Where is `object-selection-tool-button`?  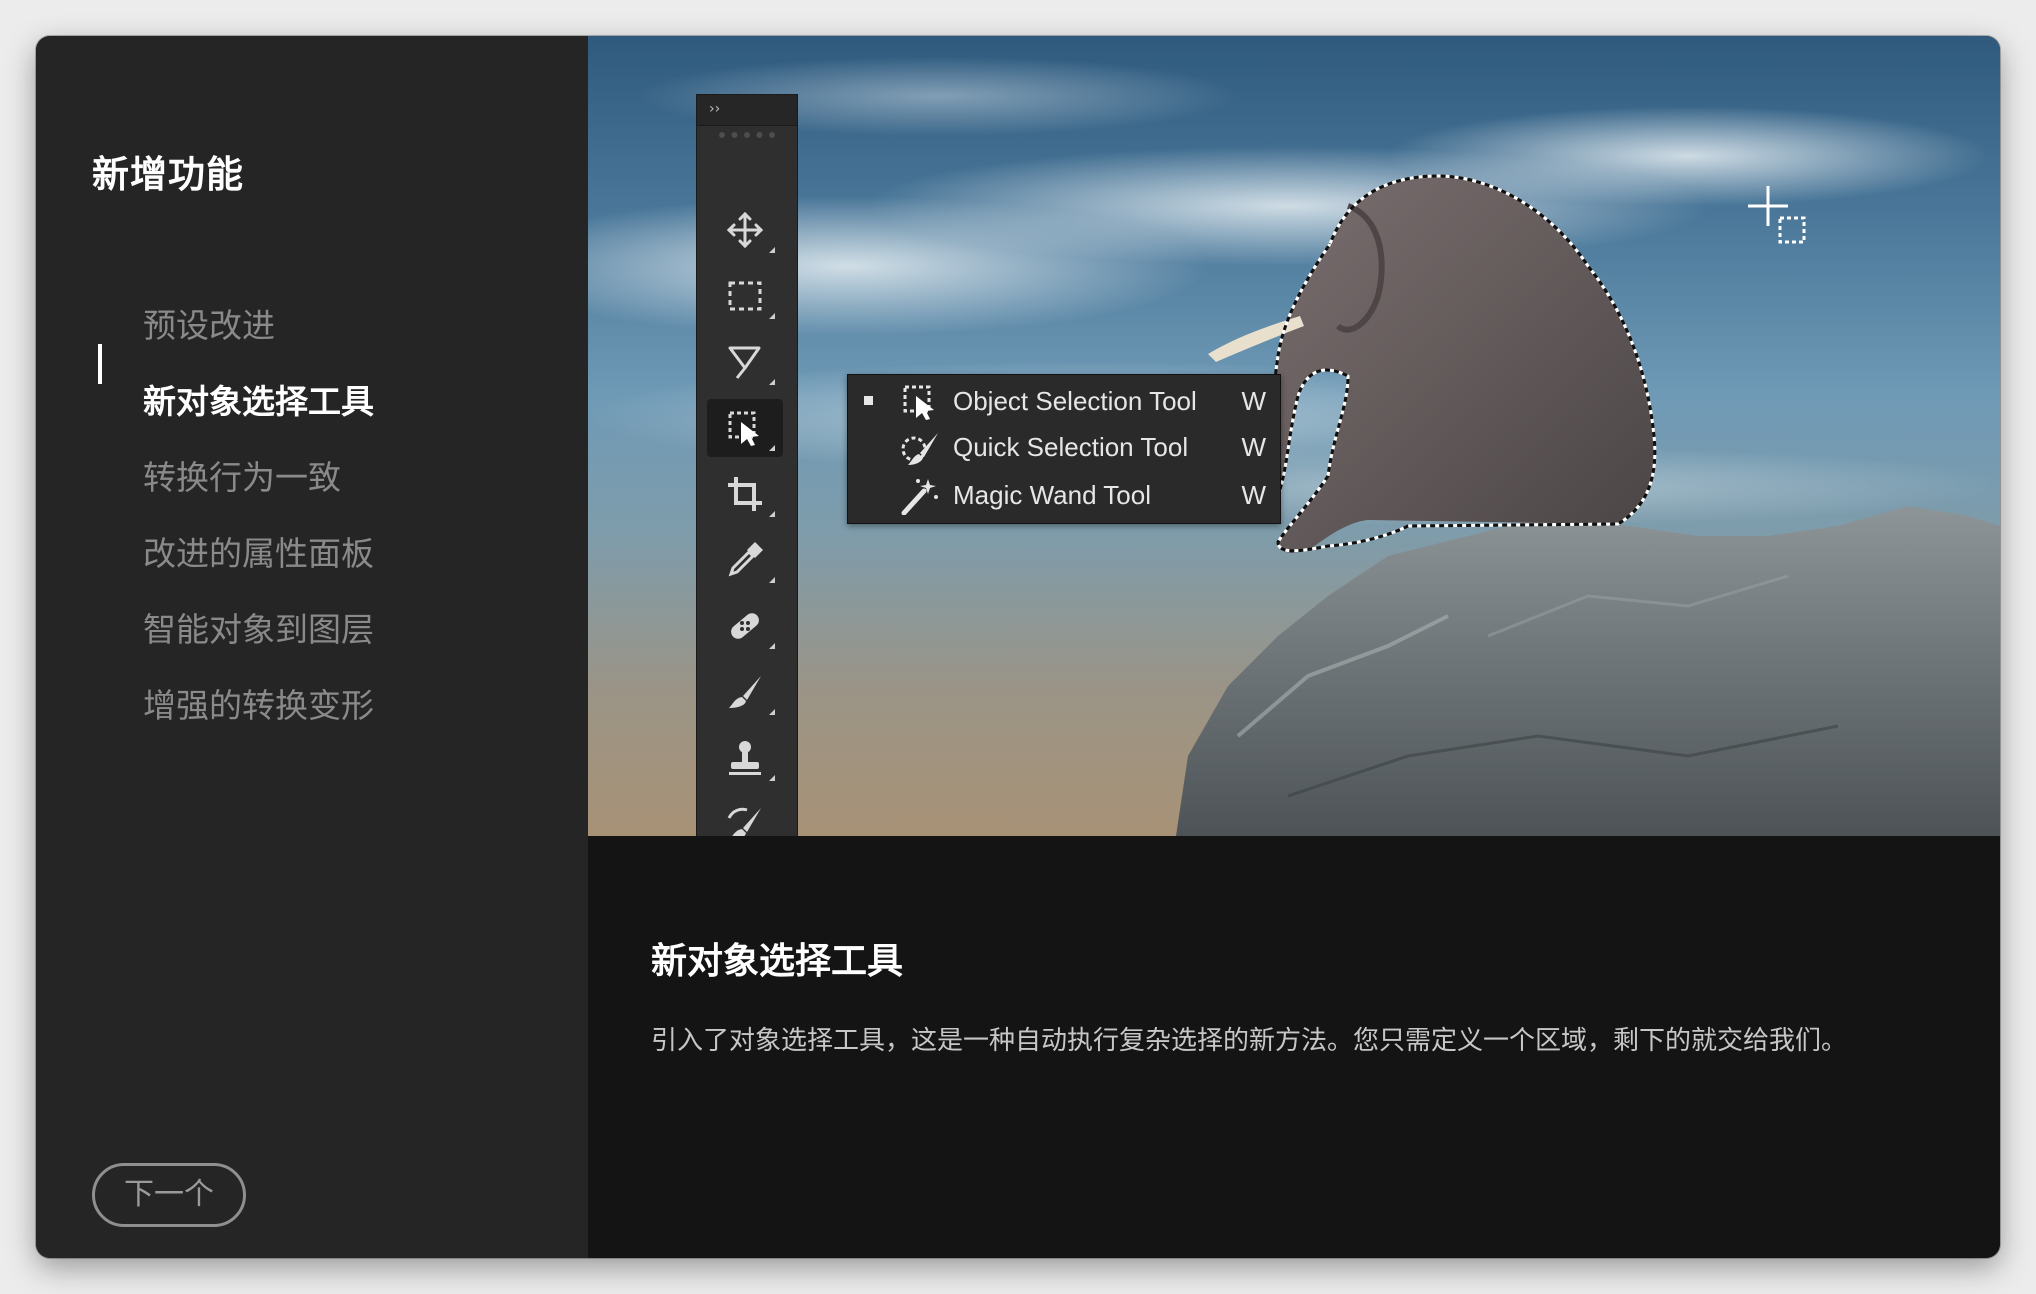 object-selection-tool-button is located at coordinates (745, 428).